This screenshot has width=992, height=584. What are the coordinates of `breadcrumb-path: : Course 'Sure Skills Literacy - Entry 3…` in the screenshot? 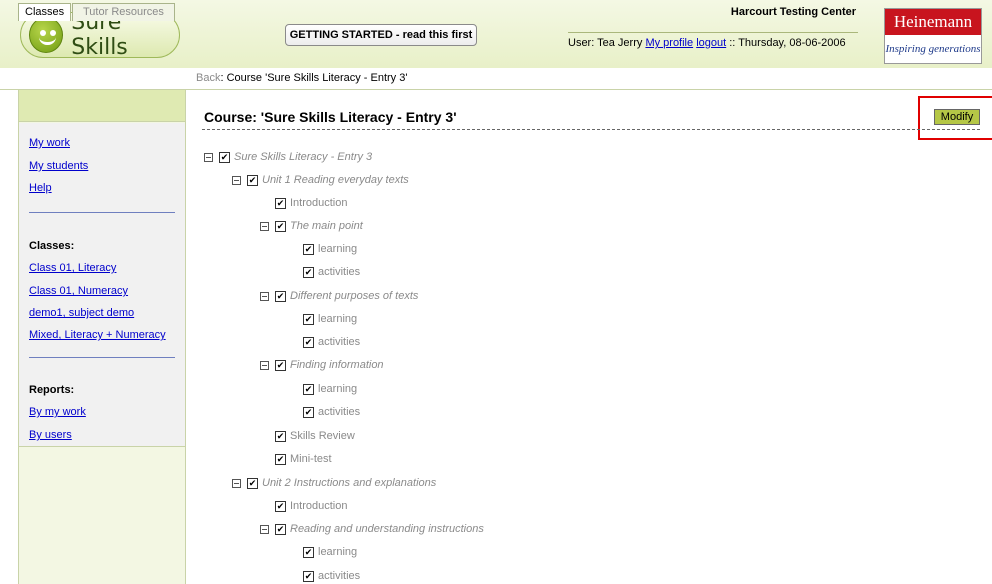 It's located at (314, 78).